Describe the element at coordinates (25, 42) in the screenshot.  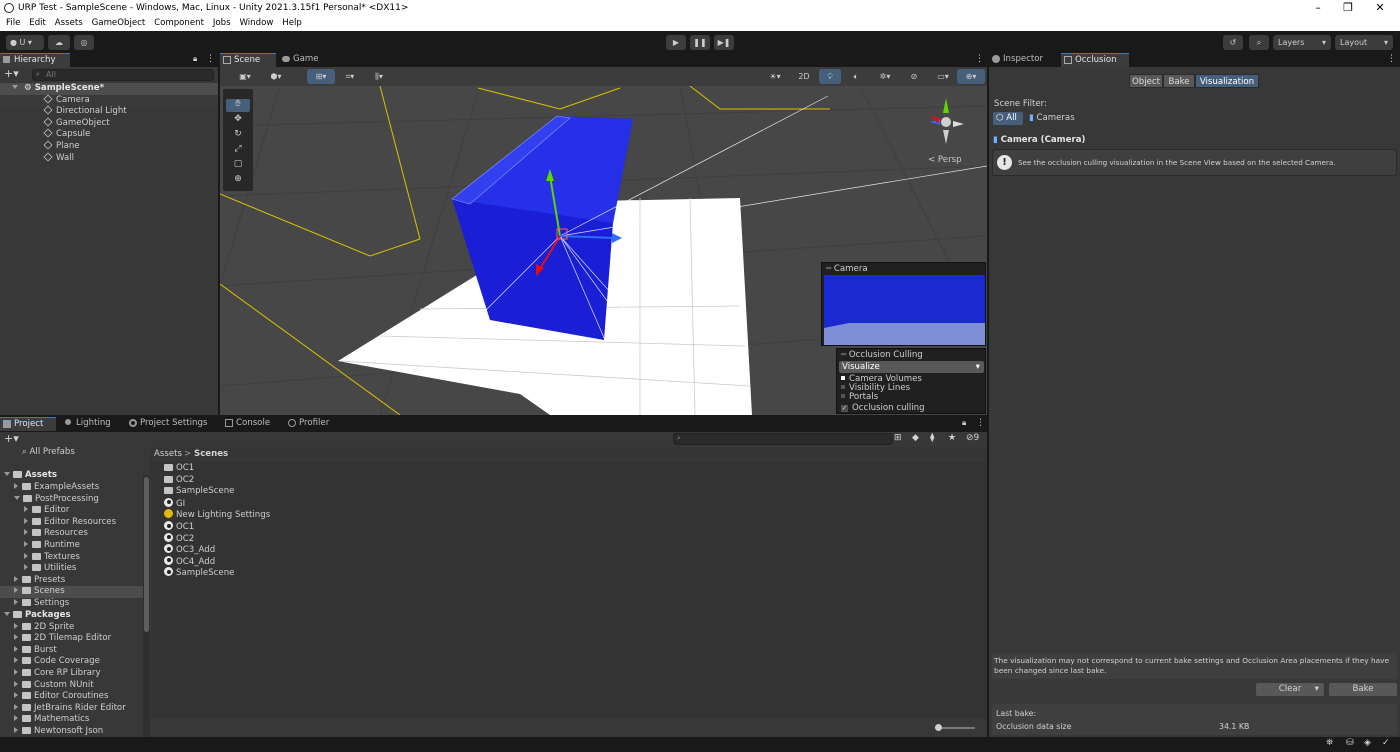
I see `account-button: ● U ▾` at that location.